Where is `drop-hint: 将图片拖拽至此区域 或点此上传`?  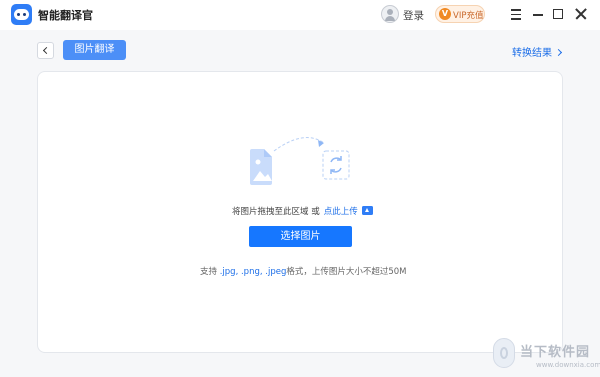
drop-hint: 将图片拖拽至此区域 或点此上传 is located at coordinates (302, 211).